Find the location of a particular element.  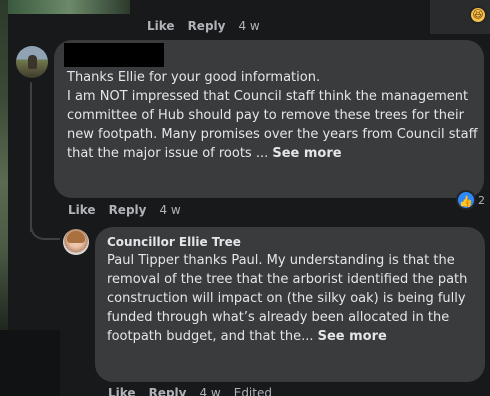

commenter-avatar is located at coordinates (32, 62).